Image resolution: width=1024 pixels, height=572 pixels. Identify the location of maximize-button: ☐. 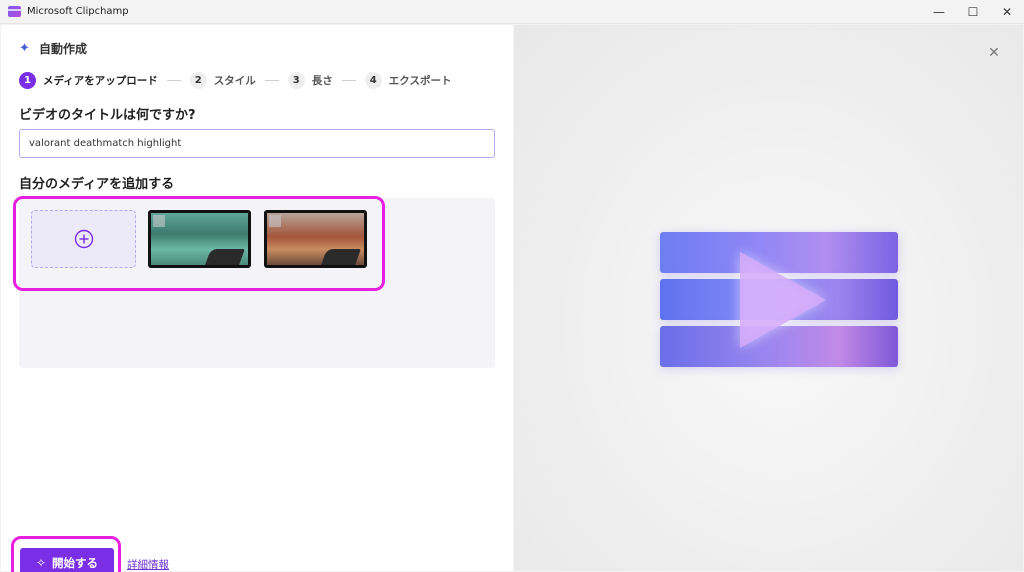
(973, 12).